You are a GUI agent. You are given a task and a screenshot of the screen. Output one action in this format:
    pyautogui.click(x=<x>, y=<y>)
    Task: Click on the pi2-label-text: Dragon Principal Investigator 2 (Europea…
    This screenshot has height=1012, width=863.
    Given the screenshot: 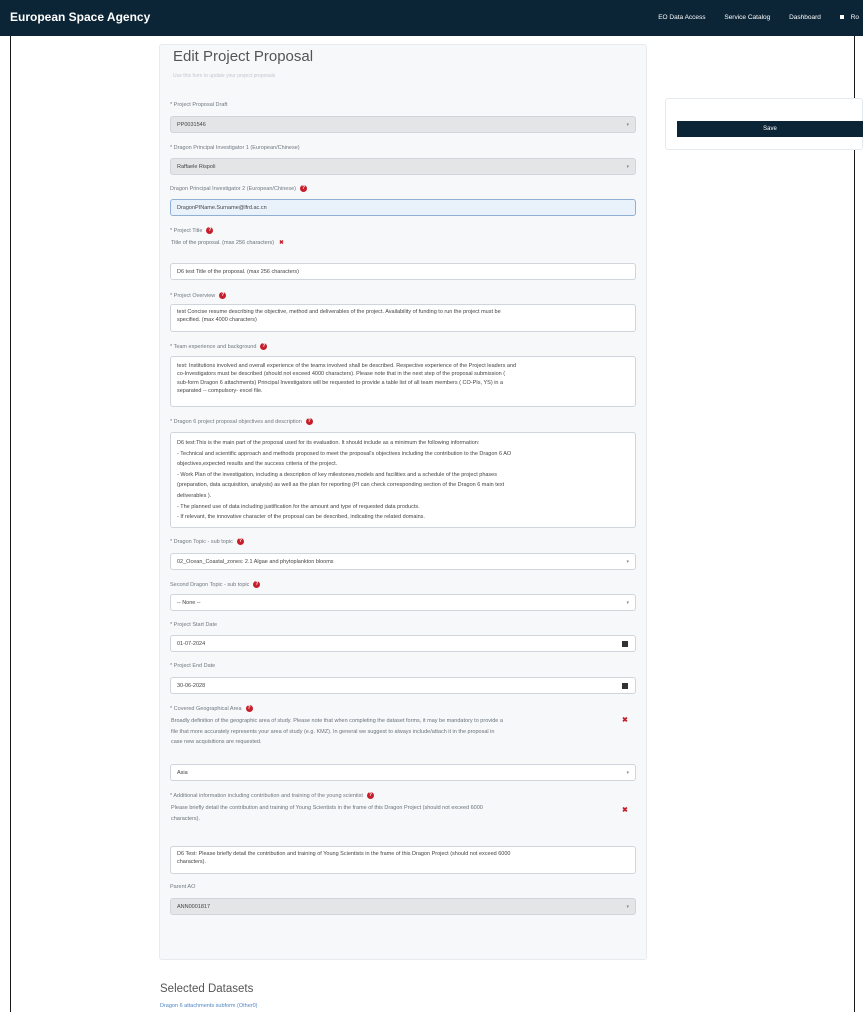 What is the action you would take?
    pyautogui.click(x=233, y=188)
    